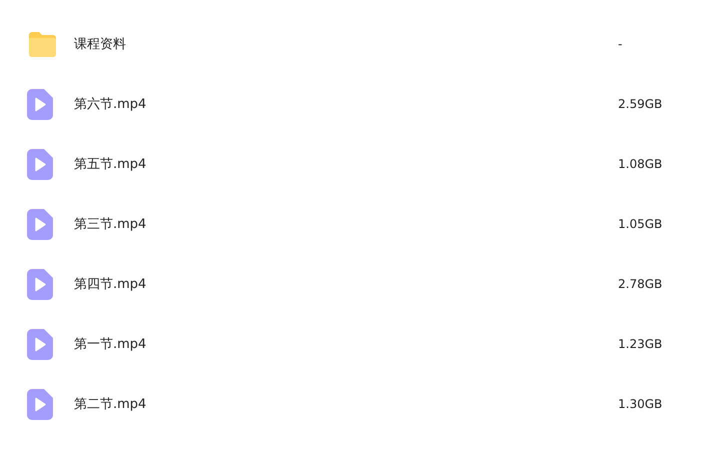  I want to click on file-size: 1.23GB, so click(640, 344).